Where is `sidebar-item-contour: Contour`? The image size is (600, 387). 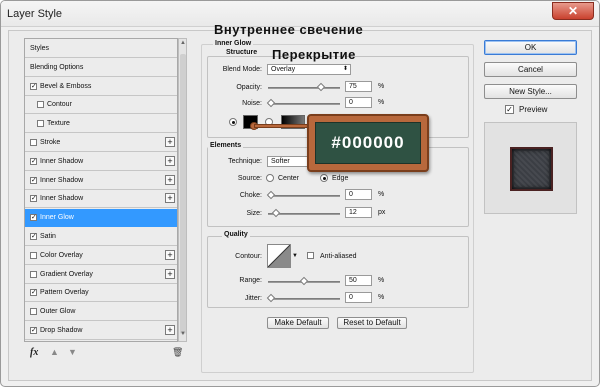 sidebar-item-contour: Contour is located at coordinates (101, 105).